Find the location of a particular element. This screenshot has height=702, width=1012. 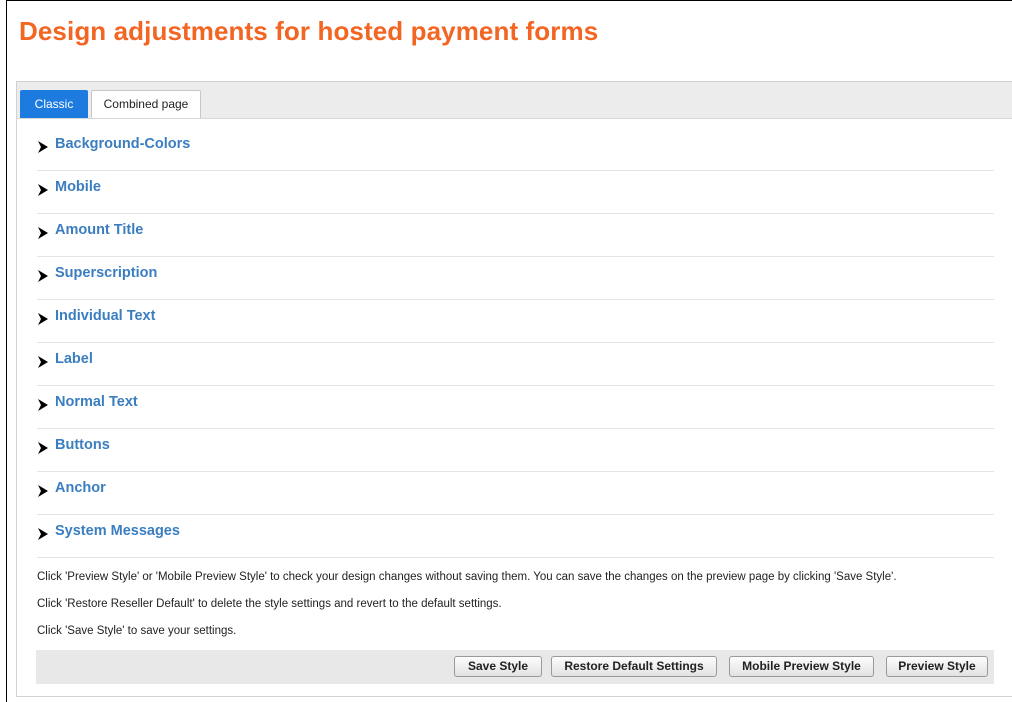

section-label: Individual Text is located at coordinates (105, 316).